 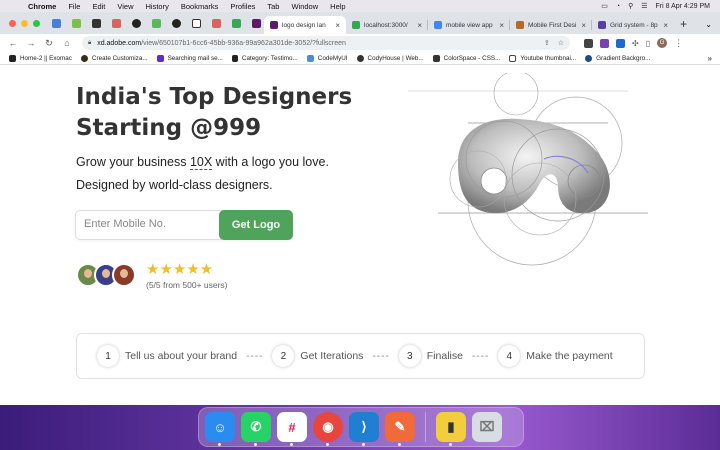 What do you see at coordinates (74, 6) in the screenshot?
I see `menu-file: File` at bounding box center [74, 6].